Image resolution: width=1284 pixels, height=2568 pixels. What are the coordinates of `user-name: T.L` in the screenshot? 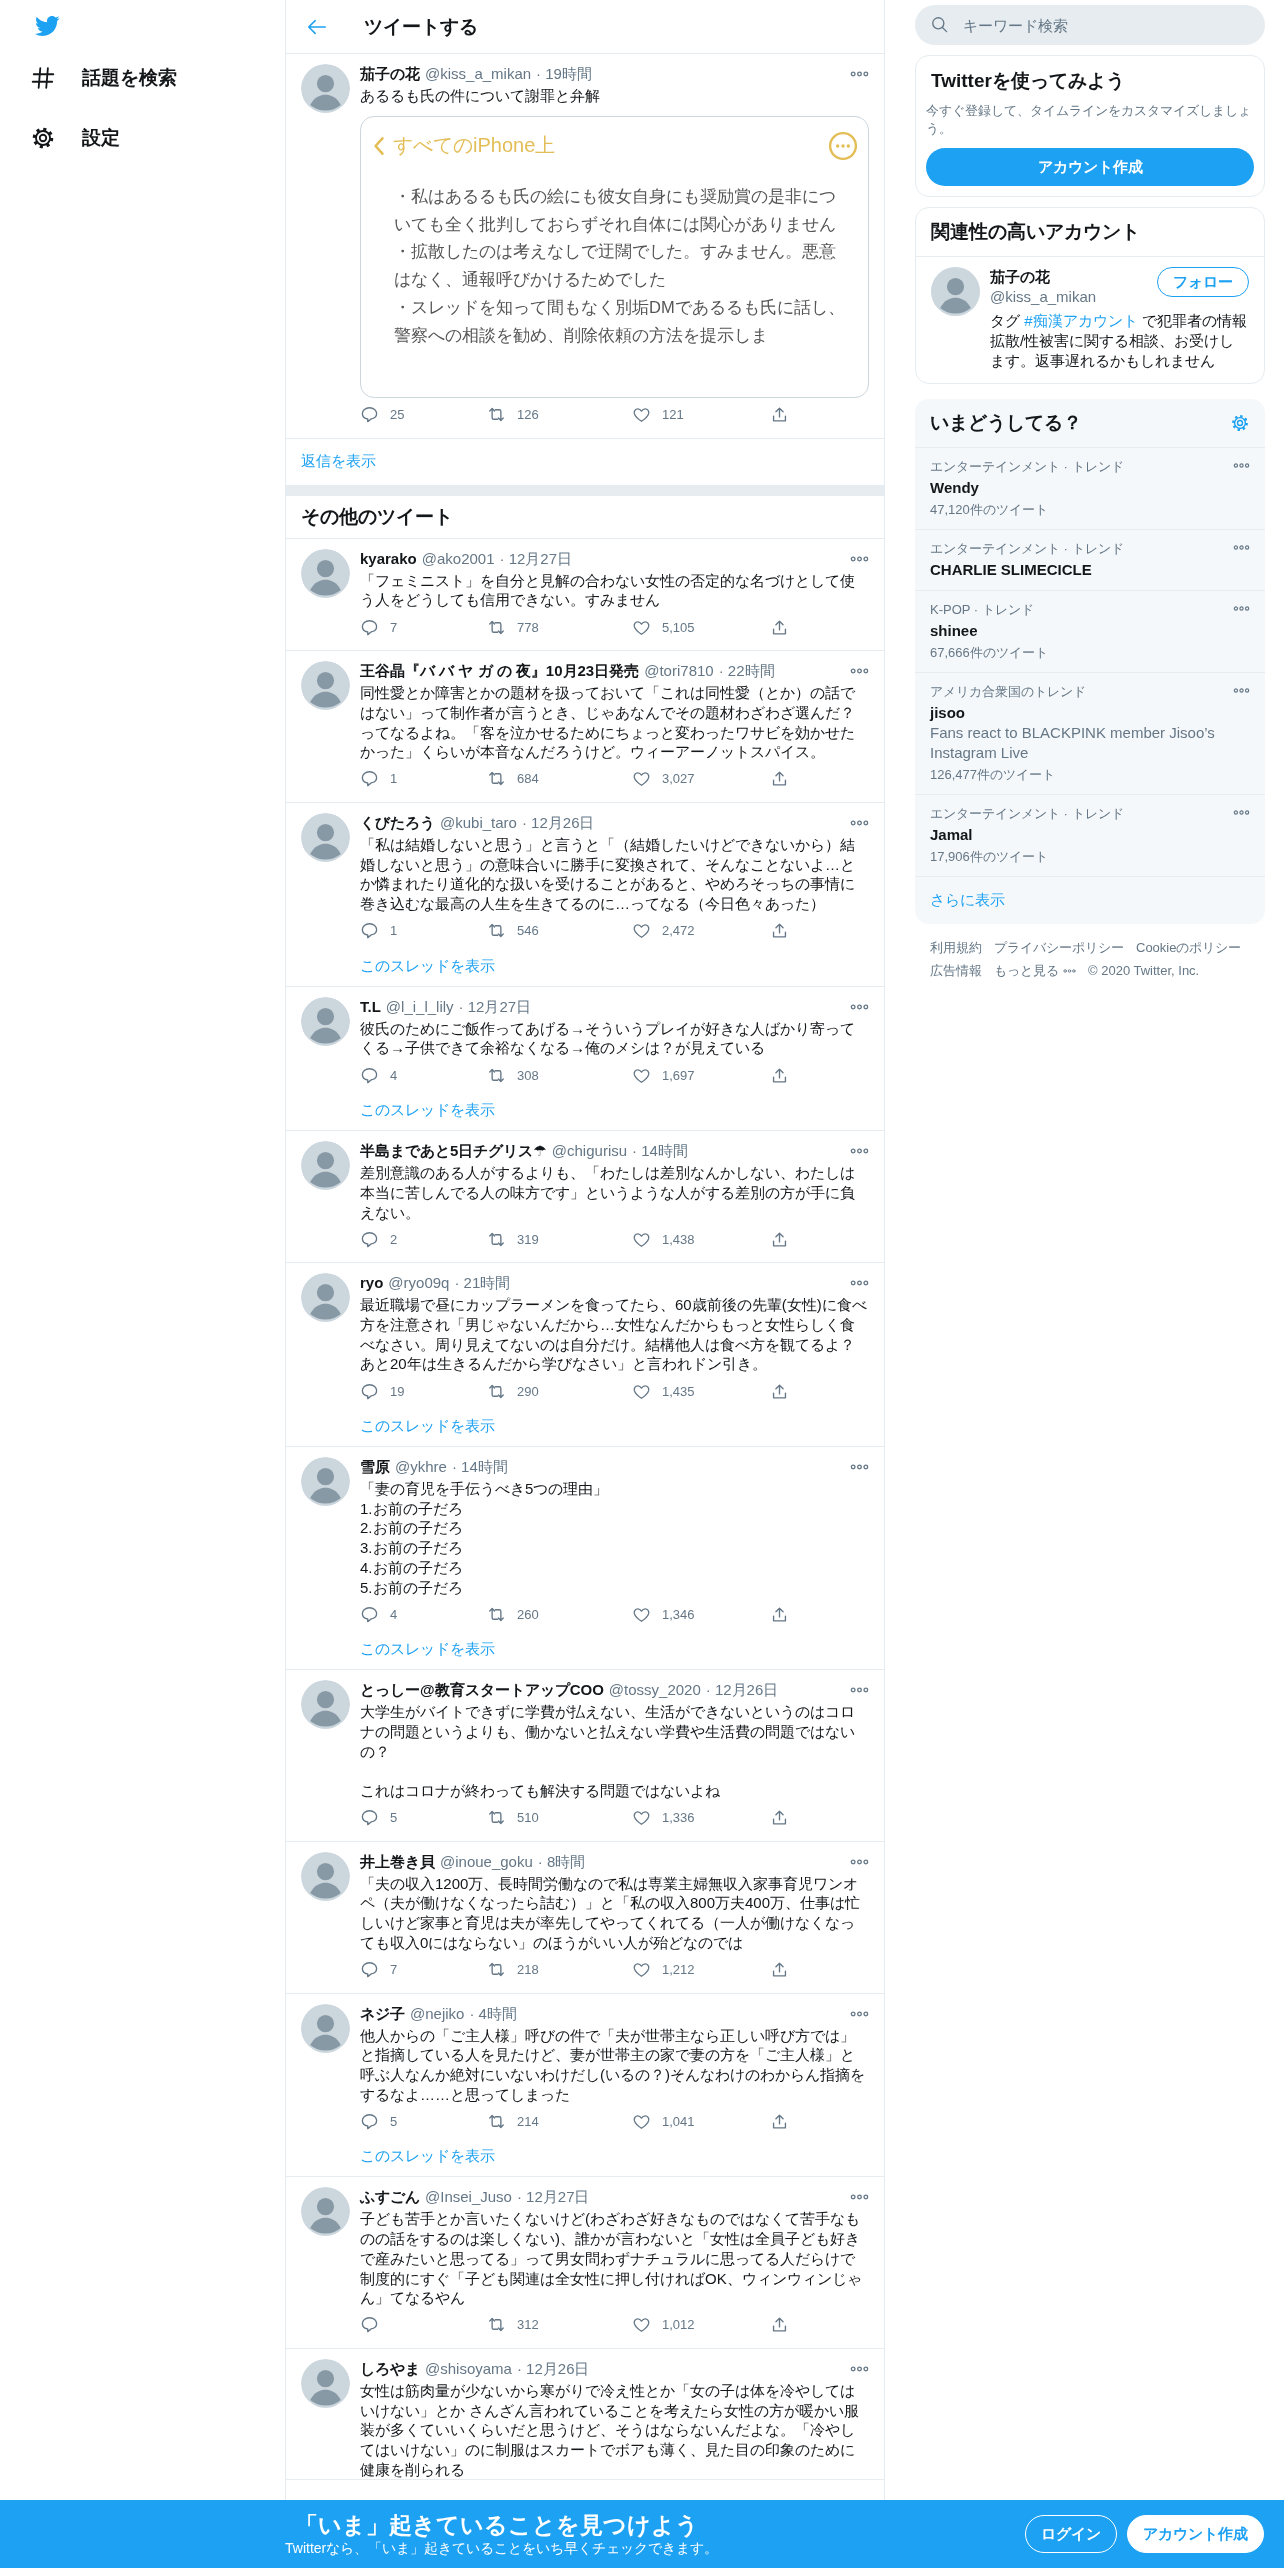 It's located at (370, 1006).